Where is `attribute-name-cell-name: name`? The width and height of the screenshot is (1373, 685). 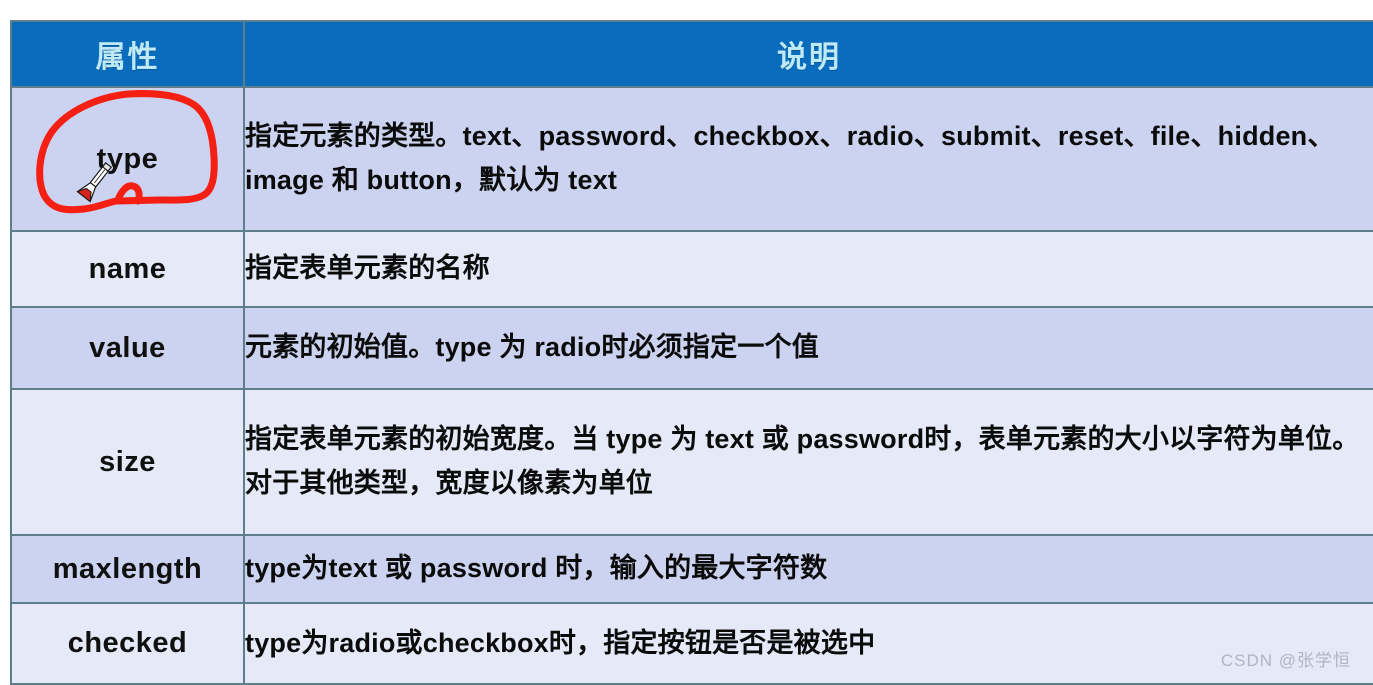 attribute-name-cell-name: name is located at coordinates (127, 269).